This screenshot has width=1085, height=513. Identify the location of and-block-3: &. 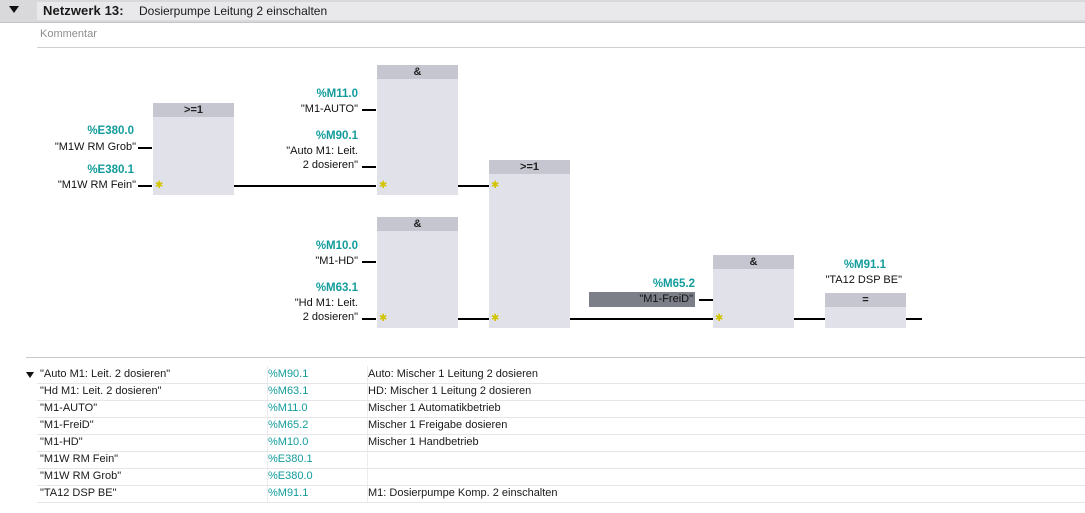
(753, 291).